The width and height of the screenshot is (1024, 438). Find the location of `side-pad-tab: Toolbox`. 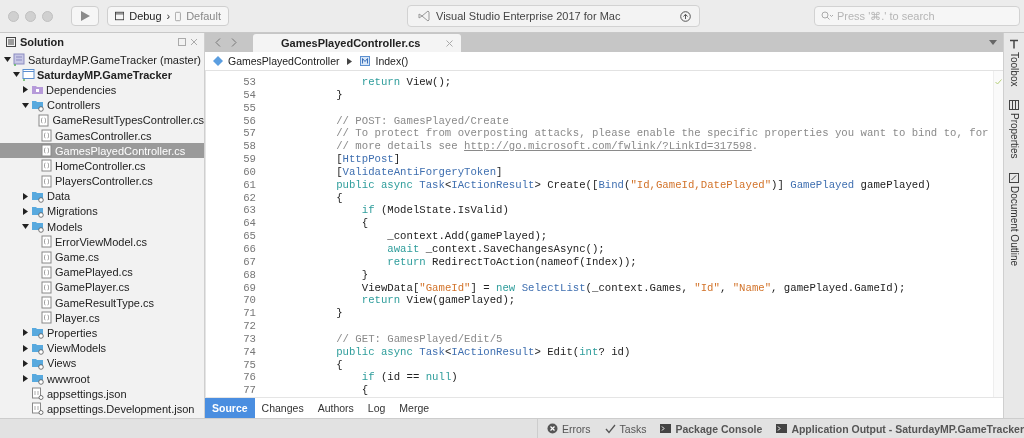

side-pad-tab: Toolbox is located at coordinates (1014, 63).